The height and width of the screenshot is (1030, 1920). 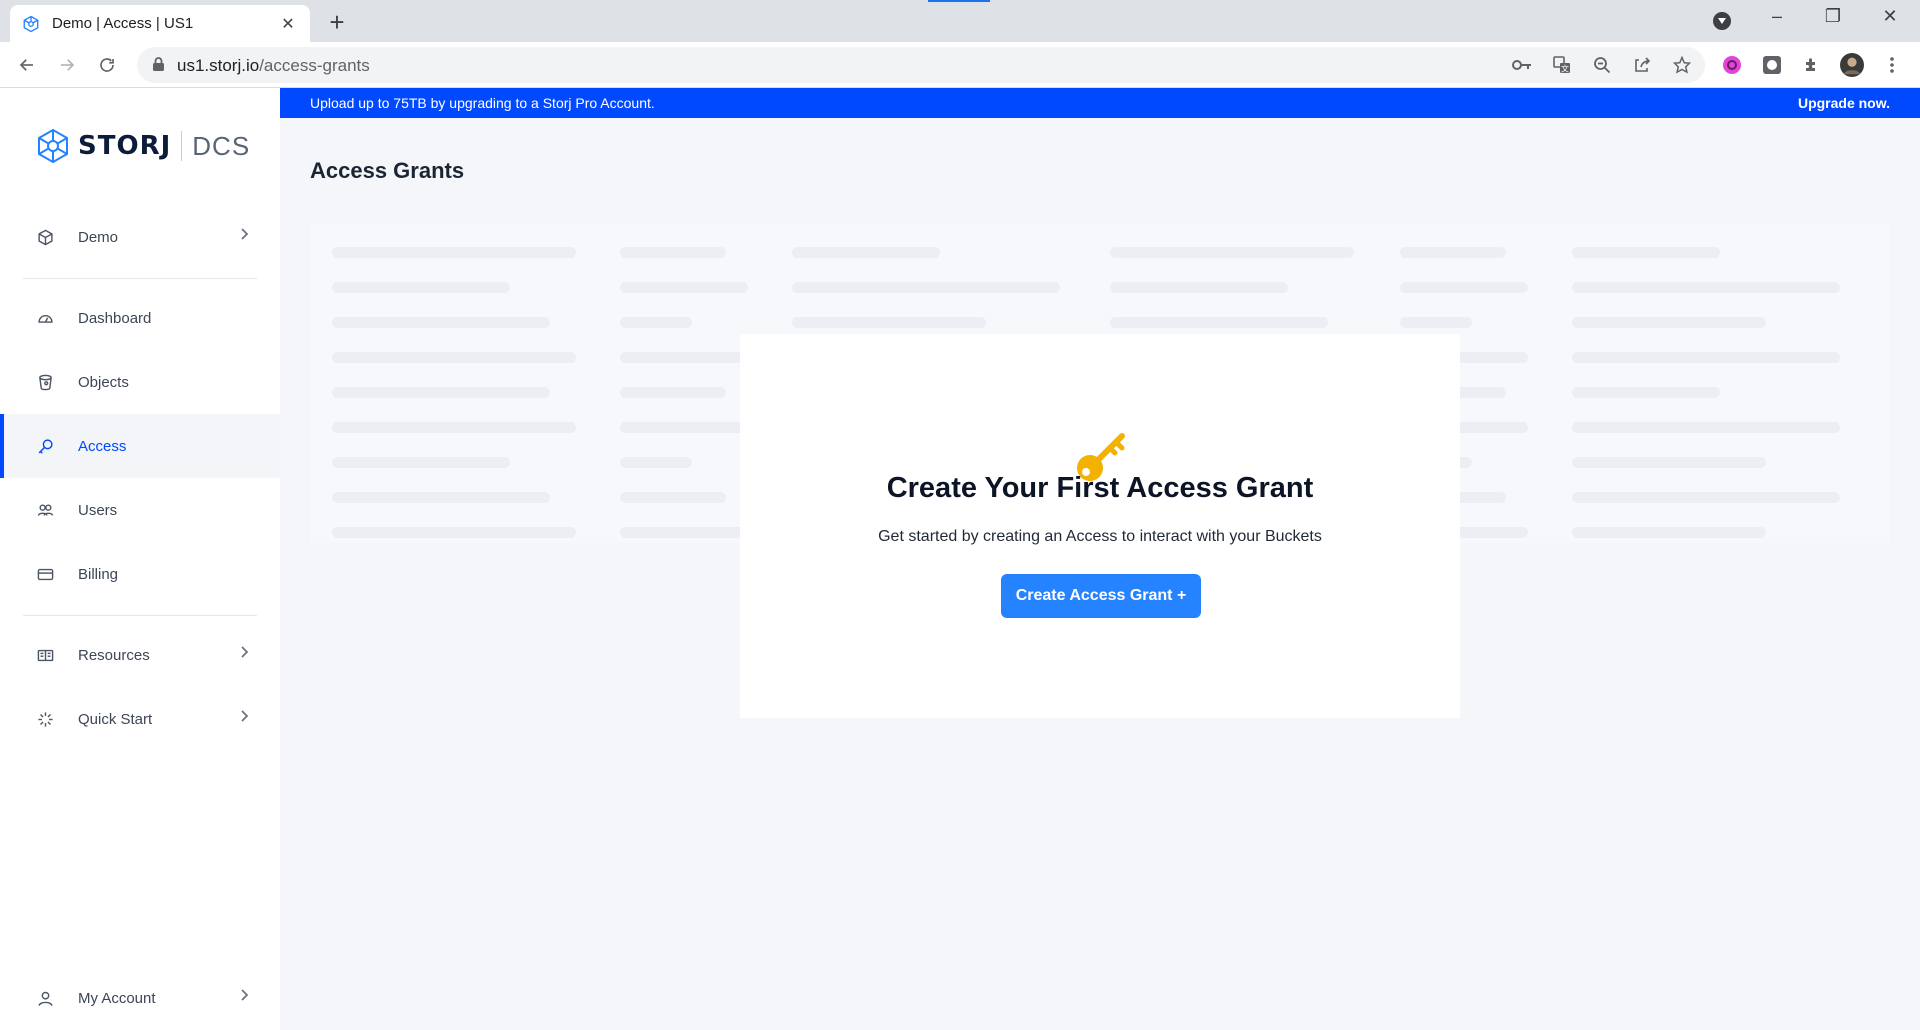 What do you see at coordinates (140, 237) in the screenshot?
I see `project-selector: Demo` at bounding box center [140, 237].